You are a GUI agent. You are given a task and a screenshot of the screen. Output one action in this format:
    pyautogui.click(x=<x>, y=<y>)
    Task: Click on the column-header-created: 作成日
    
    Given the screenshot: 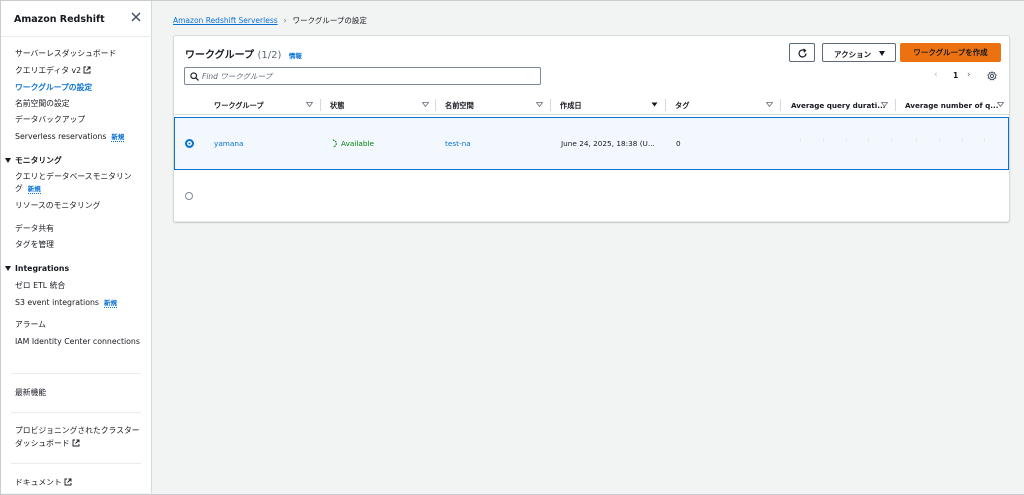 What is the action you would take?
    pyautogui.click(x=571, y=106)
    